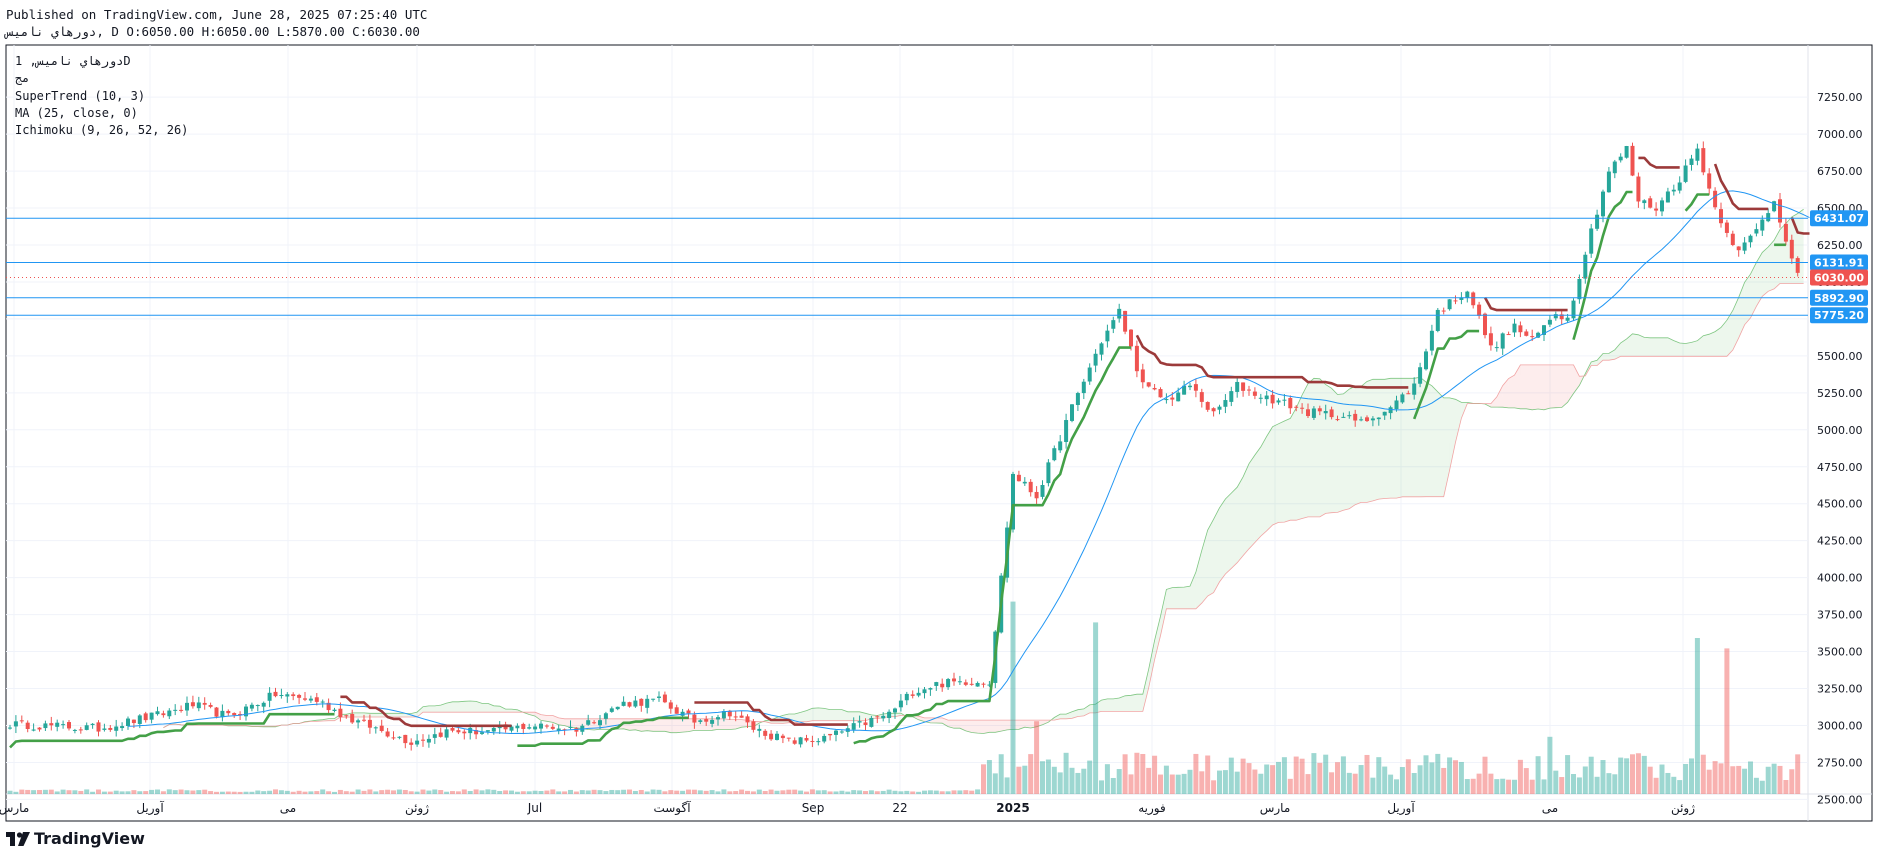 Image resolution: width=1878 pixels, height=858 pixels. I want to click on price-tick-label: 4750.00, so click(1840, 467).